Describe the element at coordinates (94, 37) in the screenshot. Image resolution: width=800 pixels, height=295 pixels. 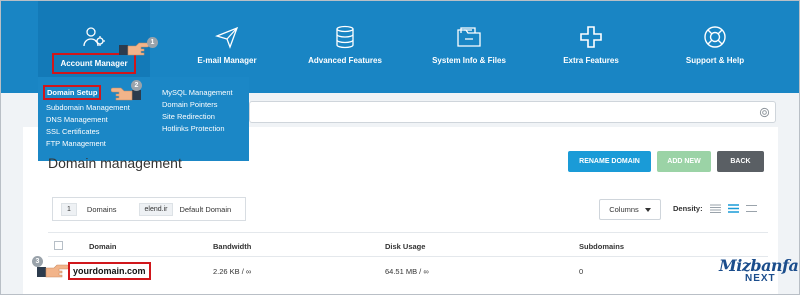
I see `account-manager-icon` at that location.